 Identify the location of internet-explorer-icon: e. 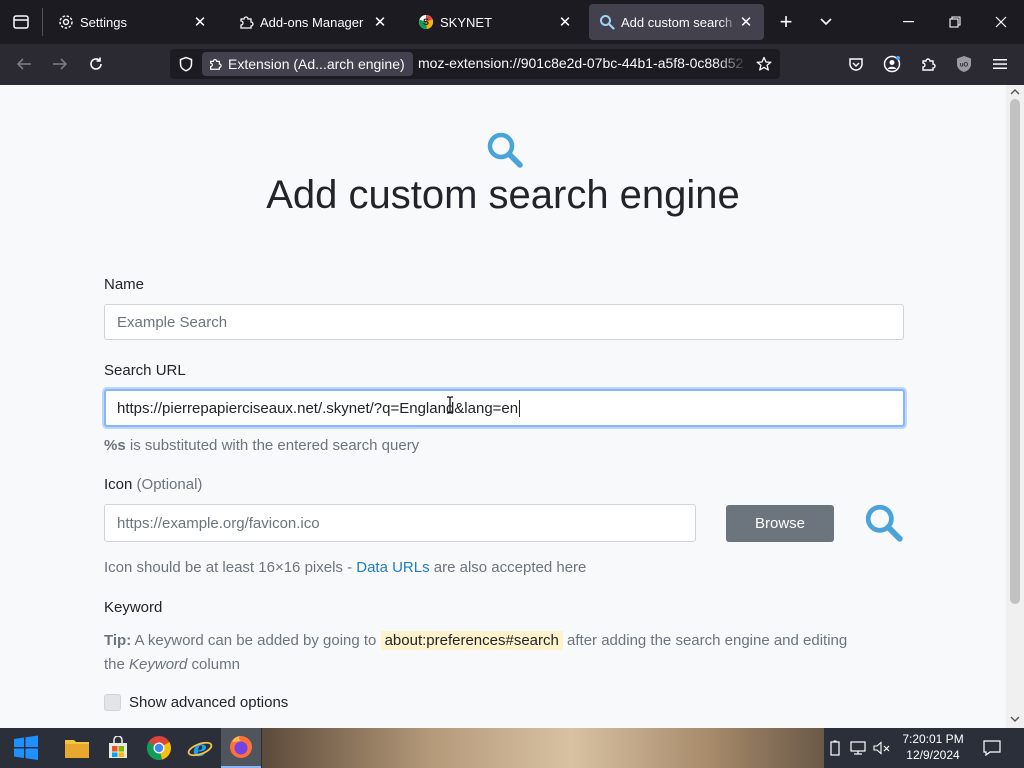
(200, 748).